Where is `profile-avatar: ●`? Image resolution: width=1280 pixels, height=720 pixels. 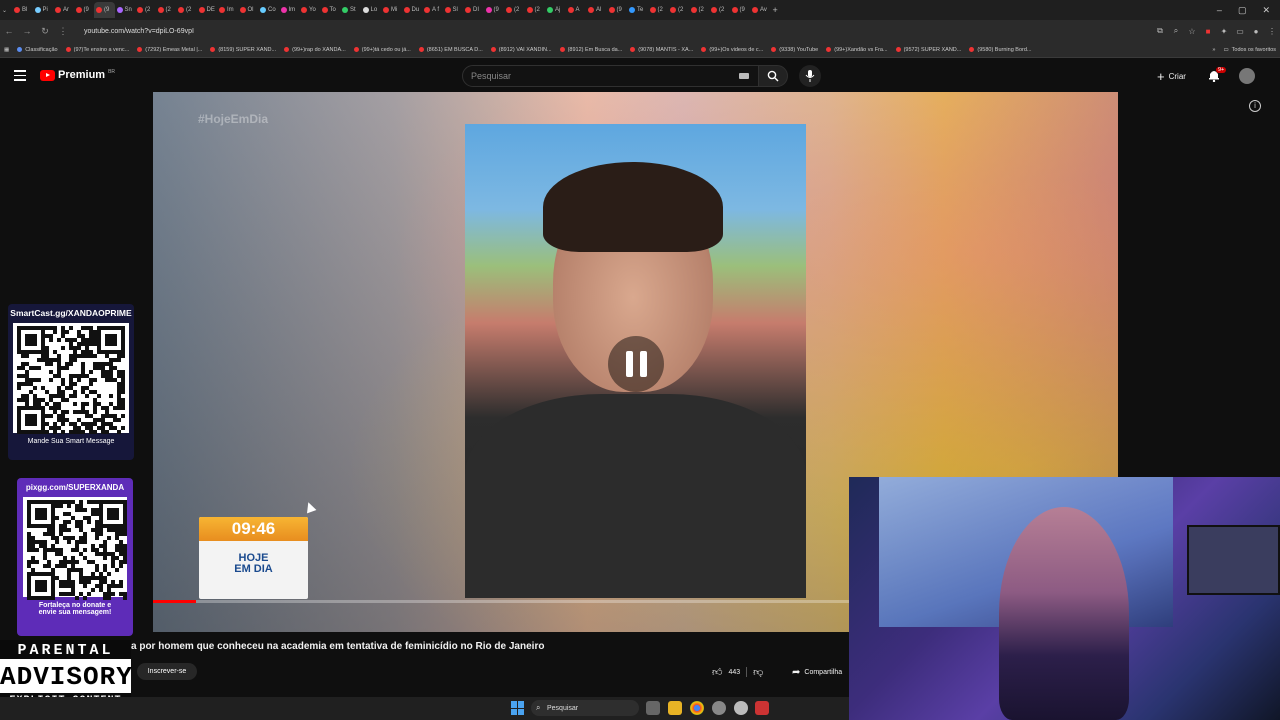
profile-avatar: ● is located at coordinates (1256, 31).